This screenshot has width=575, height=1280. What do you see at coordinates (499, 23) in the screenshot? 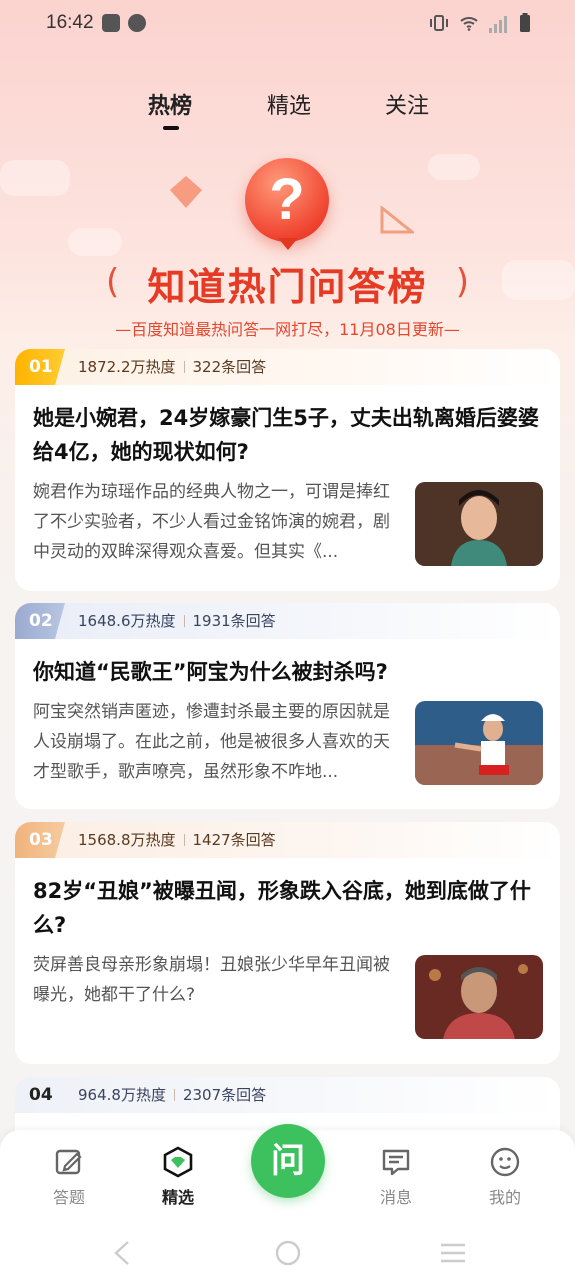
I see `cell-signal-icon` at bounding box center [499, 23].